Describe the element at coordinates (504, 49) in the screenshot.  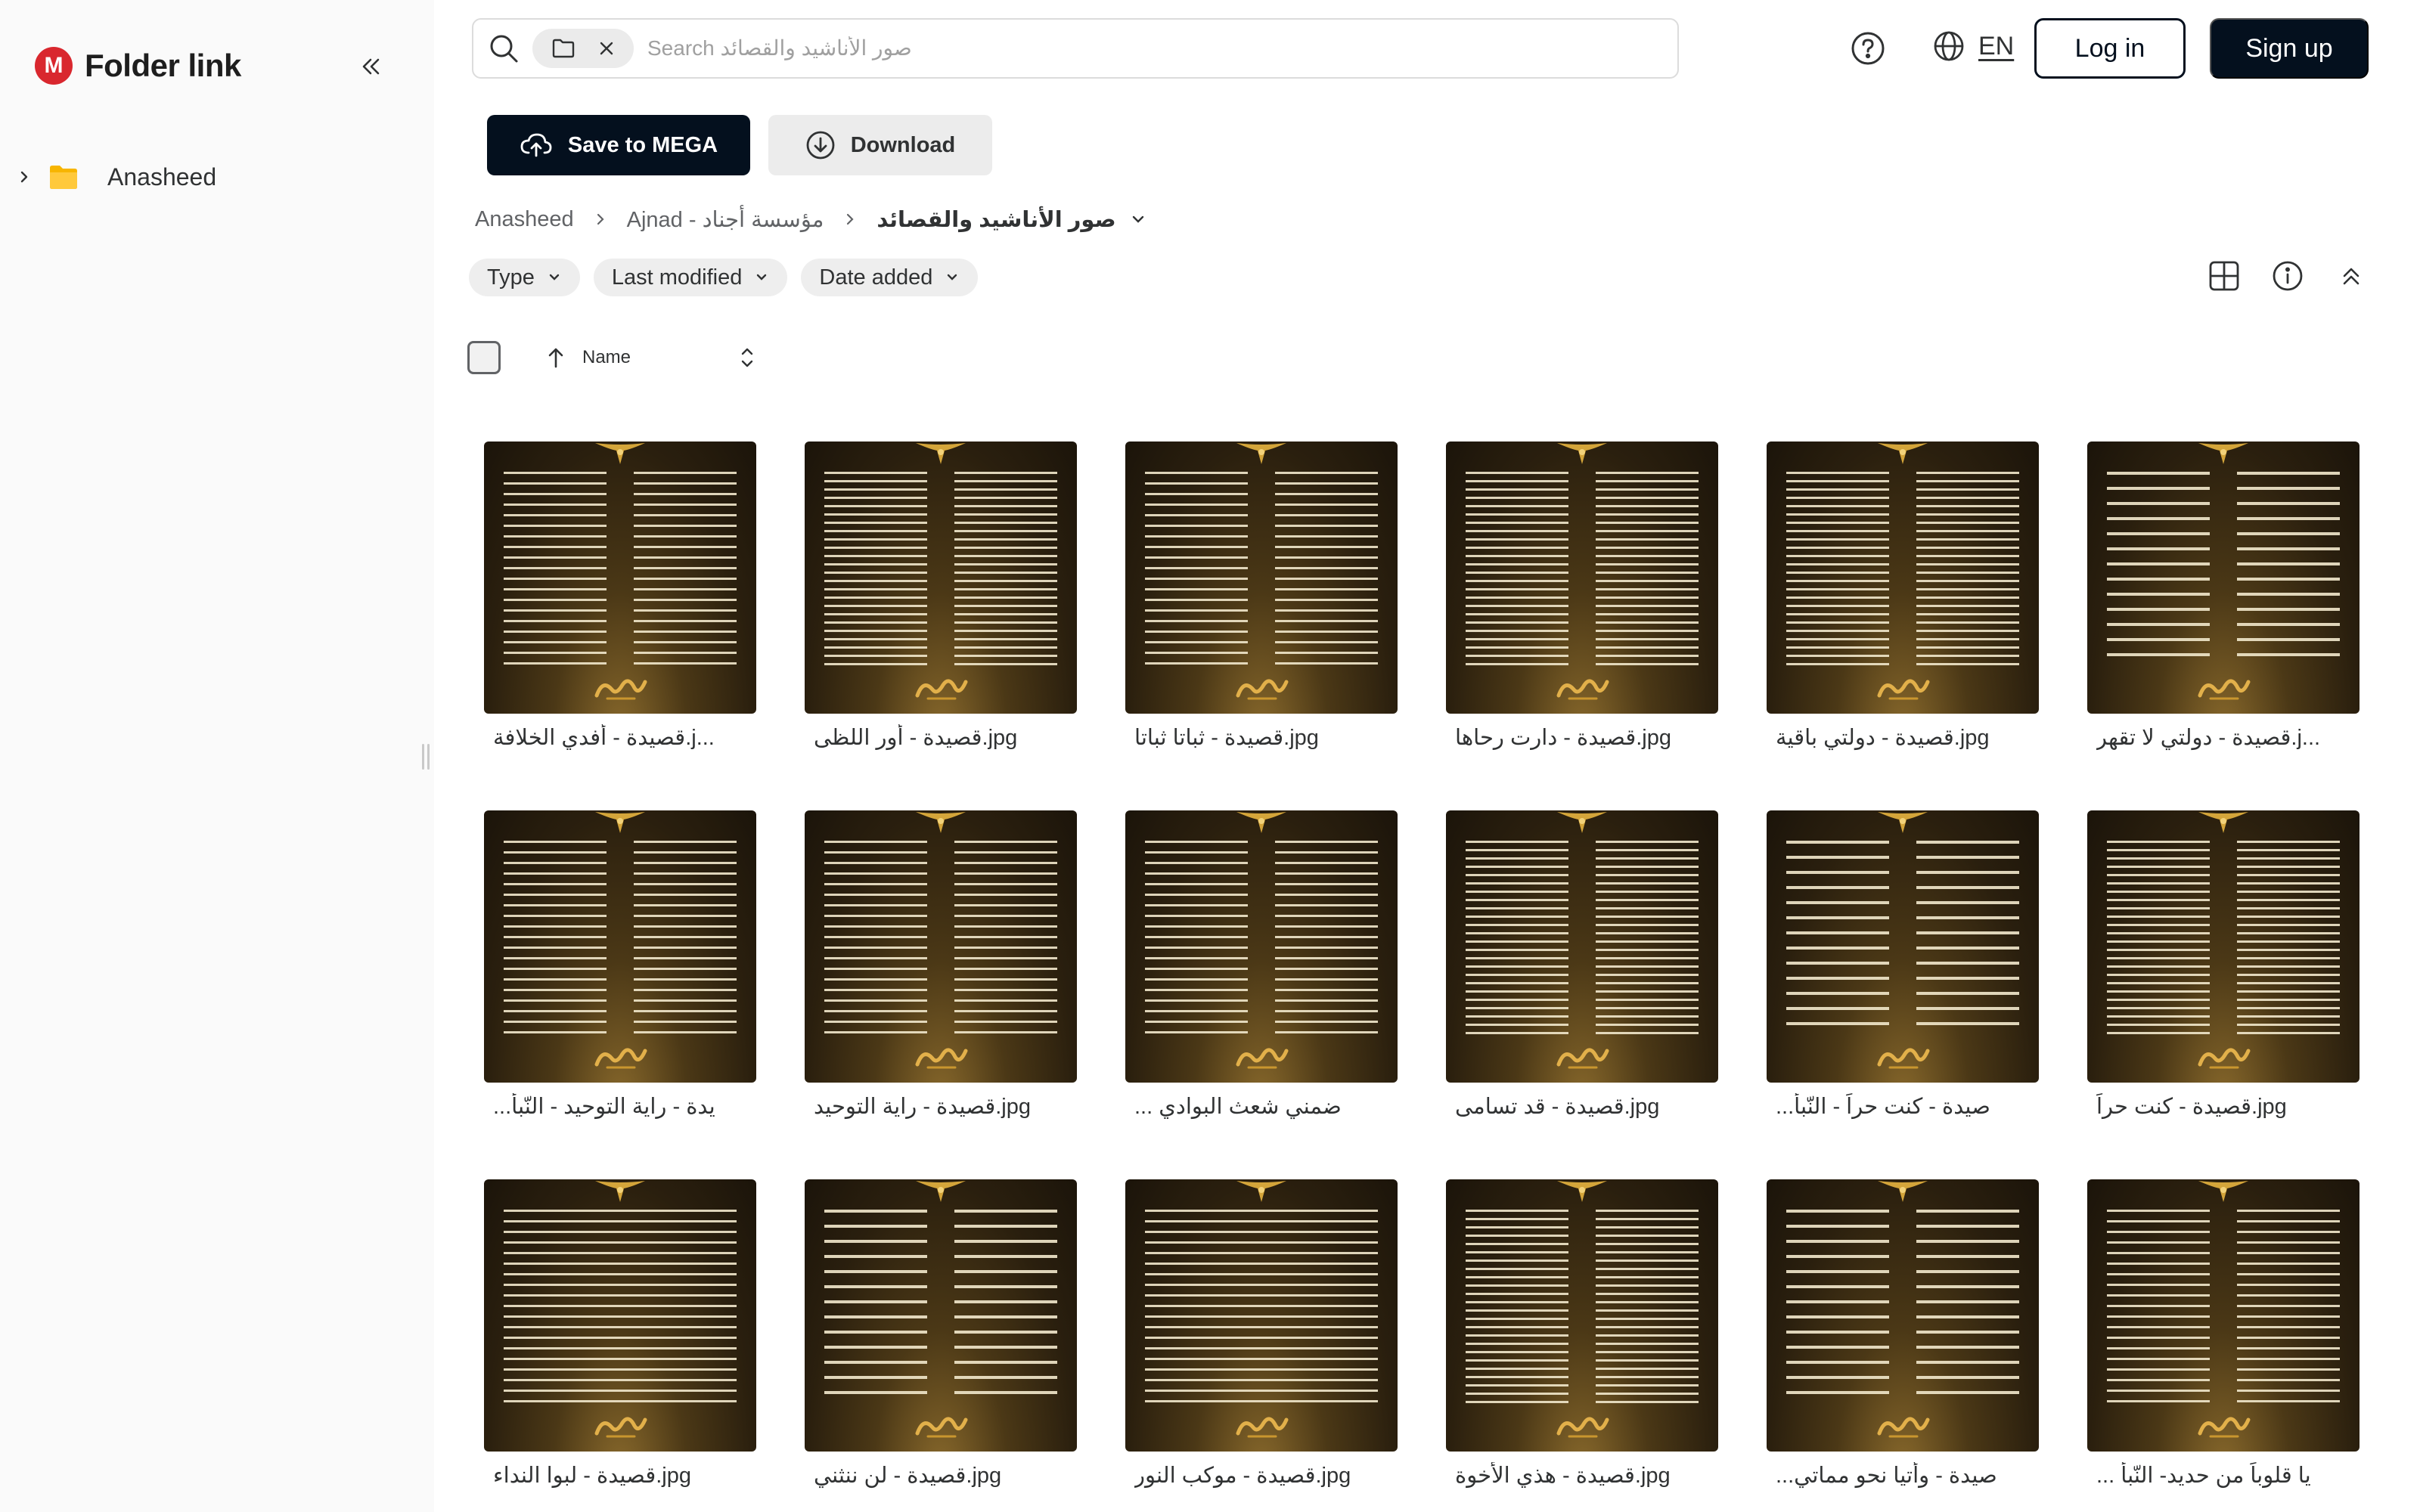
I see `search-icon` at that location.